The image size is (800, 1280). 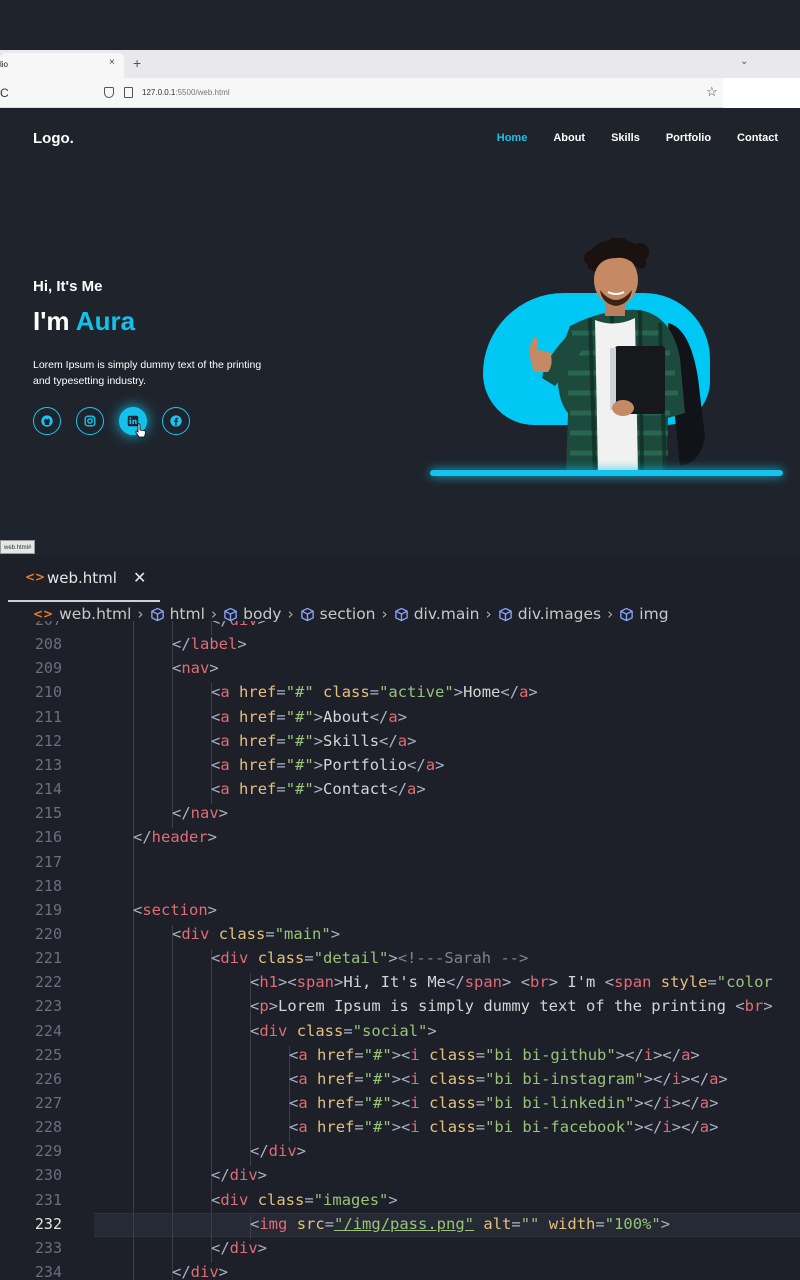 I want to click on code-line: <a href="#">Skills</a>, so click(x=313, y=741).